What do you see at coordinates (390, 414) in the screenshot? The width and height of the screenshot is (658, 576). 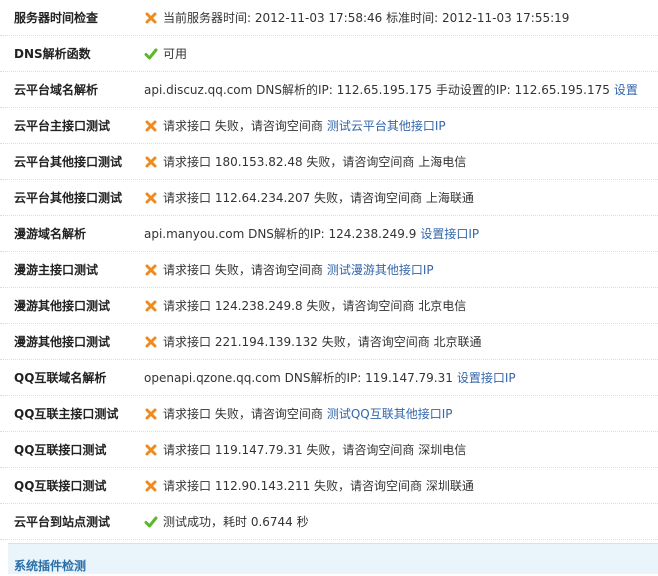 I see `test-qq-other-link: 测试QQ互联其他接口IP` at bounding box center [390, 414].